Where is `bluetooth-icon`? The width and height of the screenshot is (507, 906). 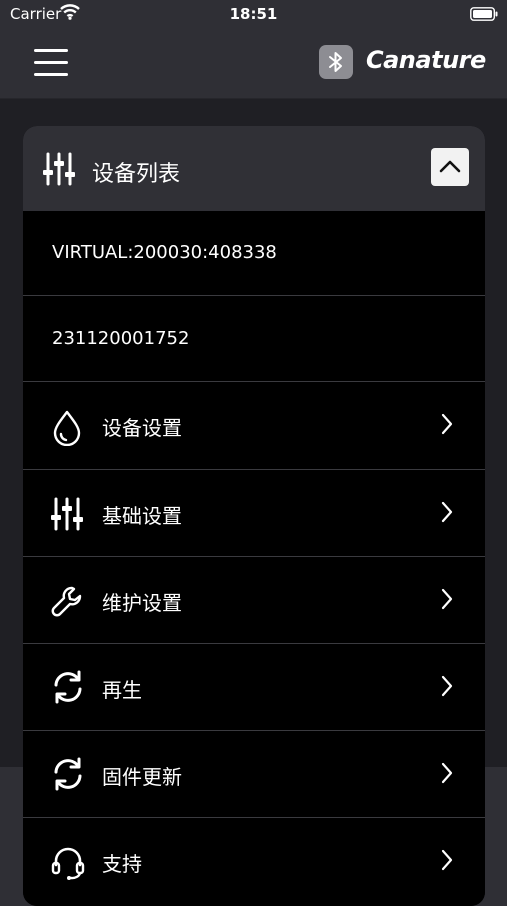 bluetooth-icon is located at coordinates (336, 62).